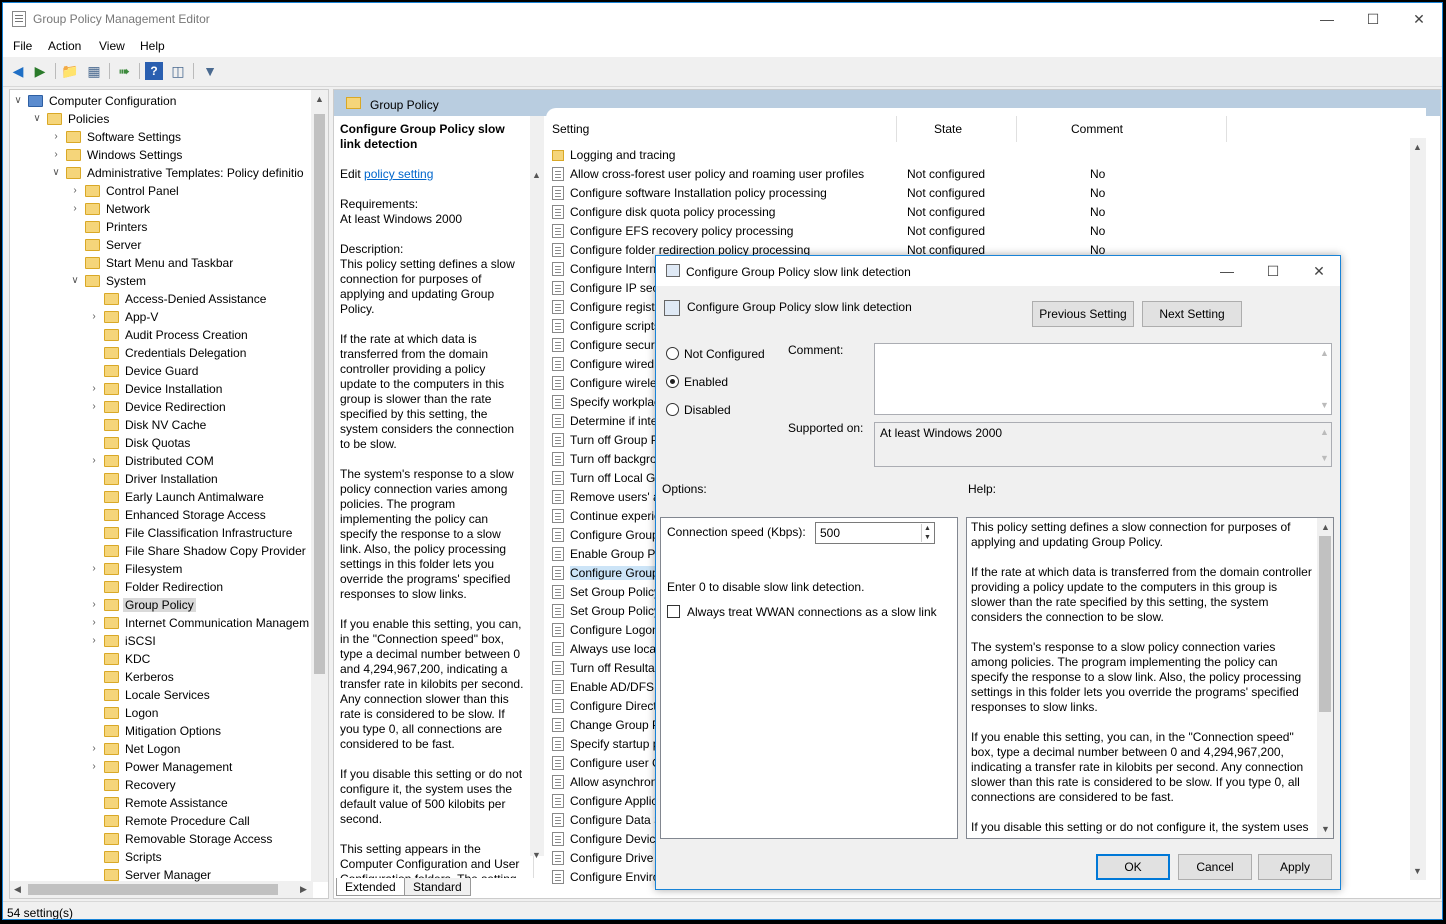  What do you see at coordinates (162, 371) in the screenshot?
I see `tree-item-label: Device Guard` at bounding box center [162, 371].